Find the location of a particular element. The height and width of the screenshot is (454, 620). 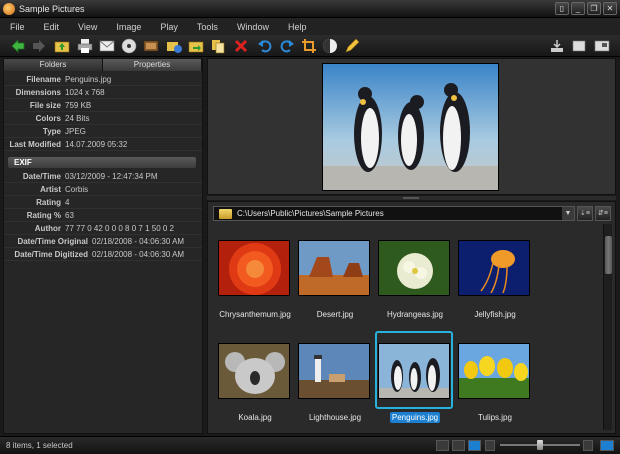

cd-burn-icon is located at coordinates (129, 46).